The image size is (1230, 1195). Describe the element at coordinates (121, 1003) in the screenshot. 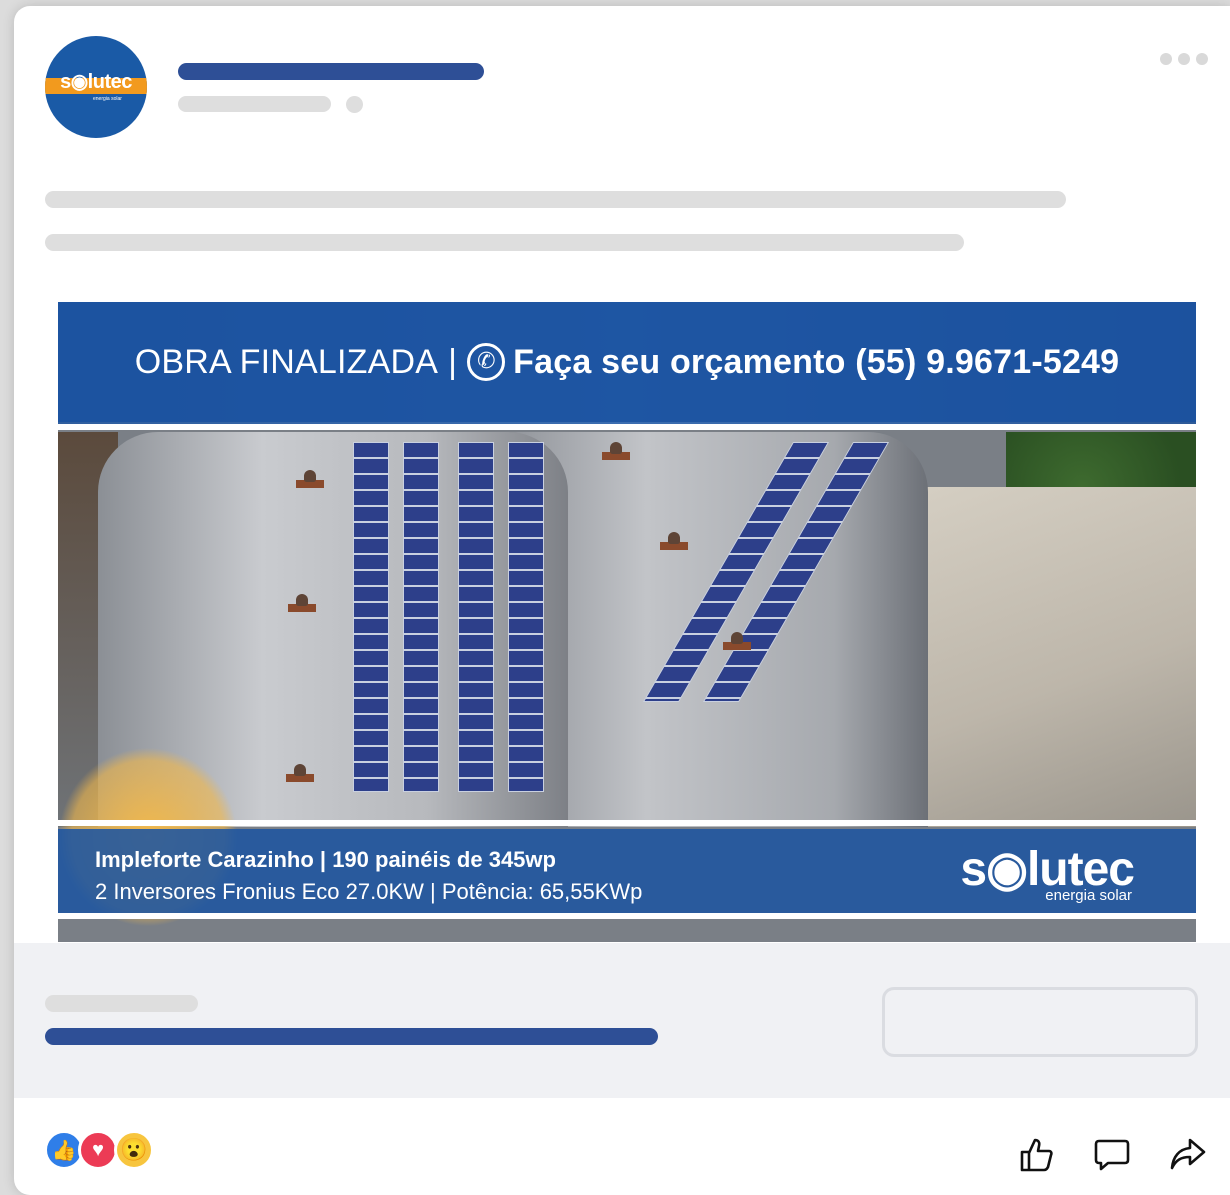

I see `link-domain-placeholder` at that location.